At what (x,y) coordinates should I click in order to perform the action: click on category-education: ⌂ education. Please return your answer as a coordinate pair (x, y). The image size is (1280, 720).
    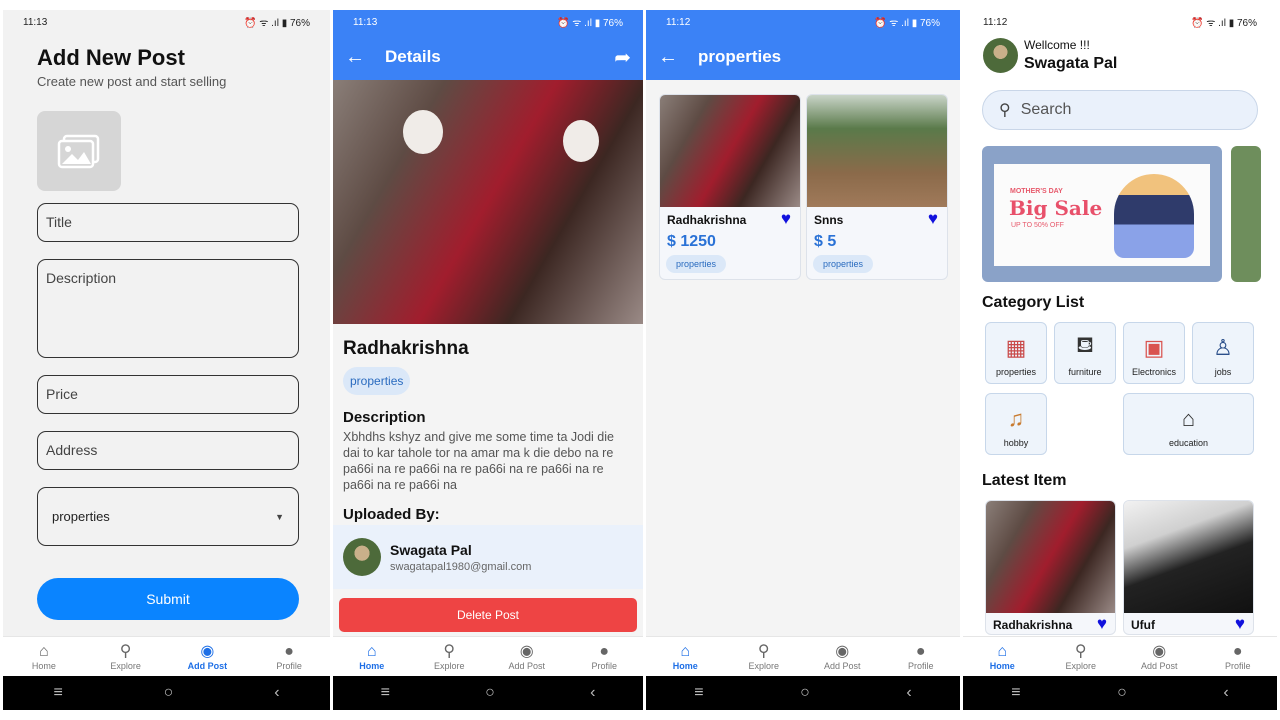
    Looking at the image, I should click on (1188, 424).